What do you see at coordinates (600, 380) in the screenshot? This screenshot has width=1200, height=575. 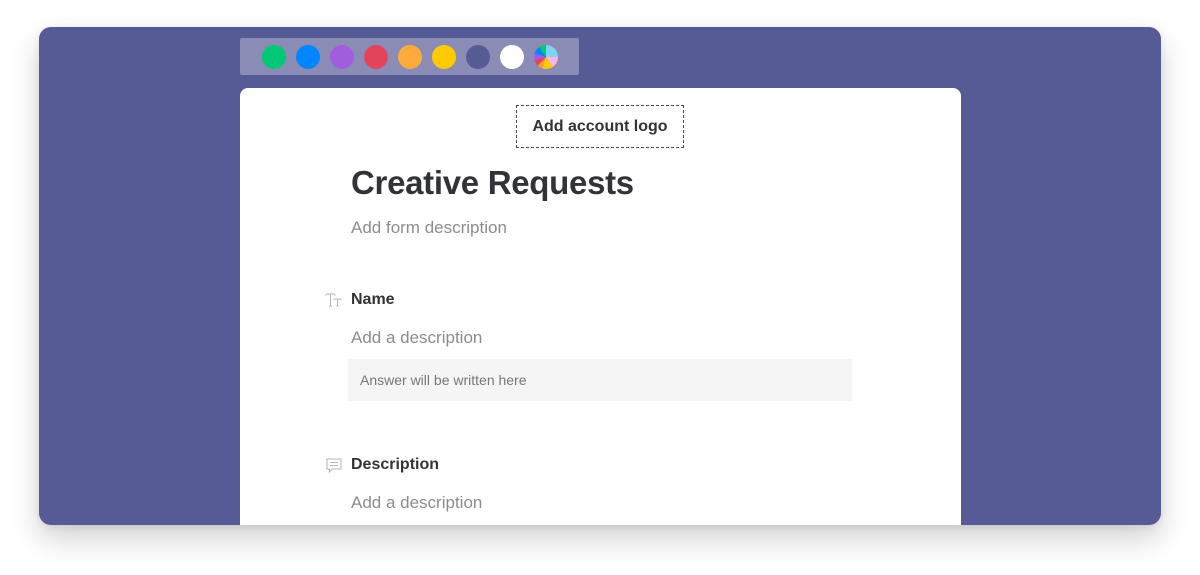 I see `answer-input` at bounding box center [600, 380].